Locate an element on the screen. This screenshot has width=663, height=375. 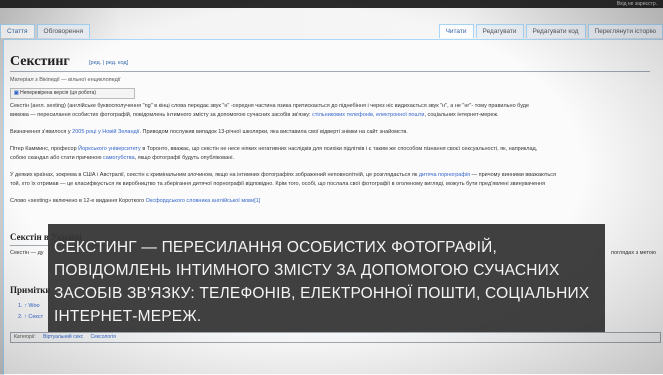
categories-box: Категорії: Віртуальний секс Сексологія is located at coordinates (335, 337).